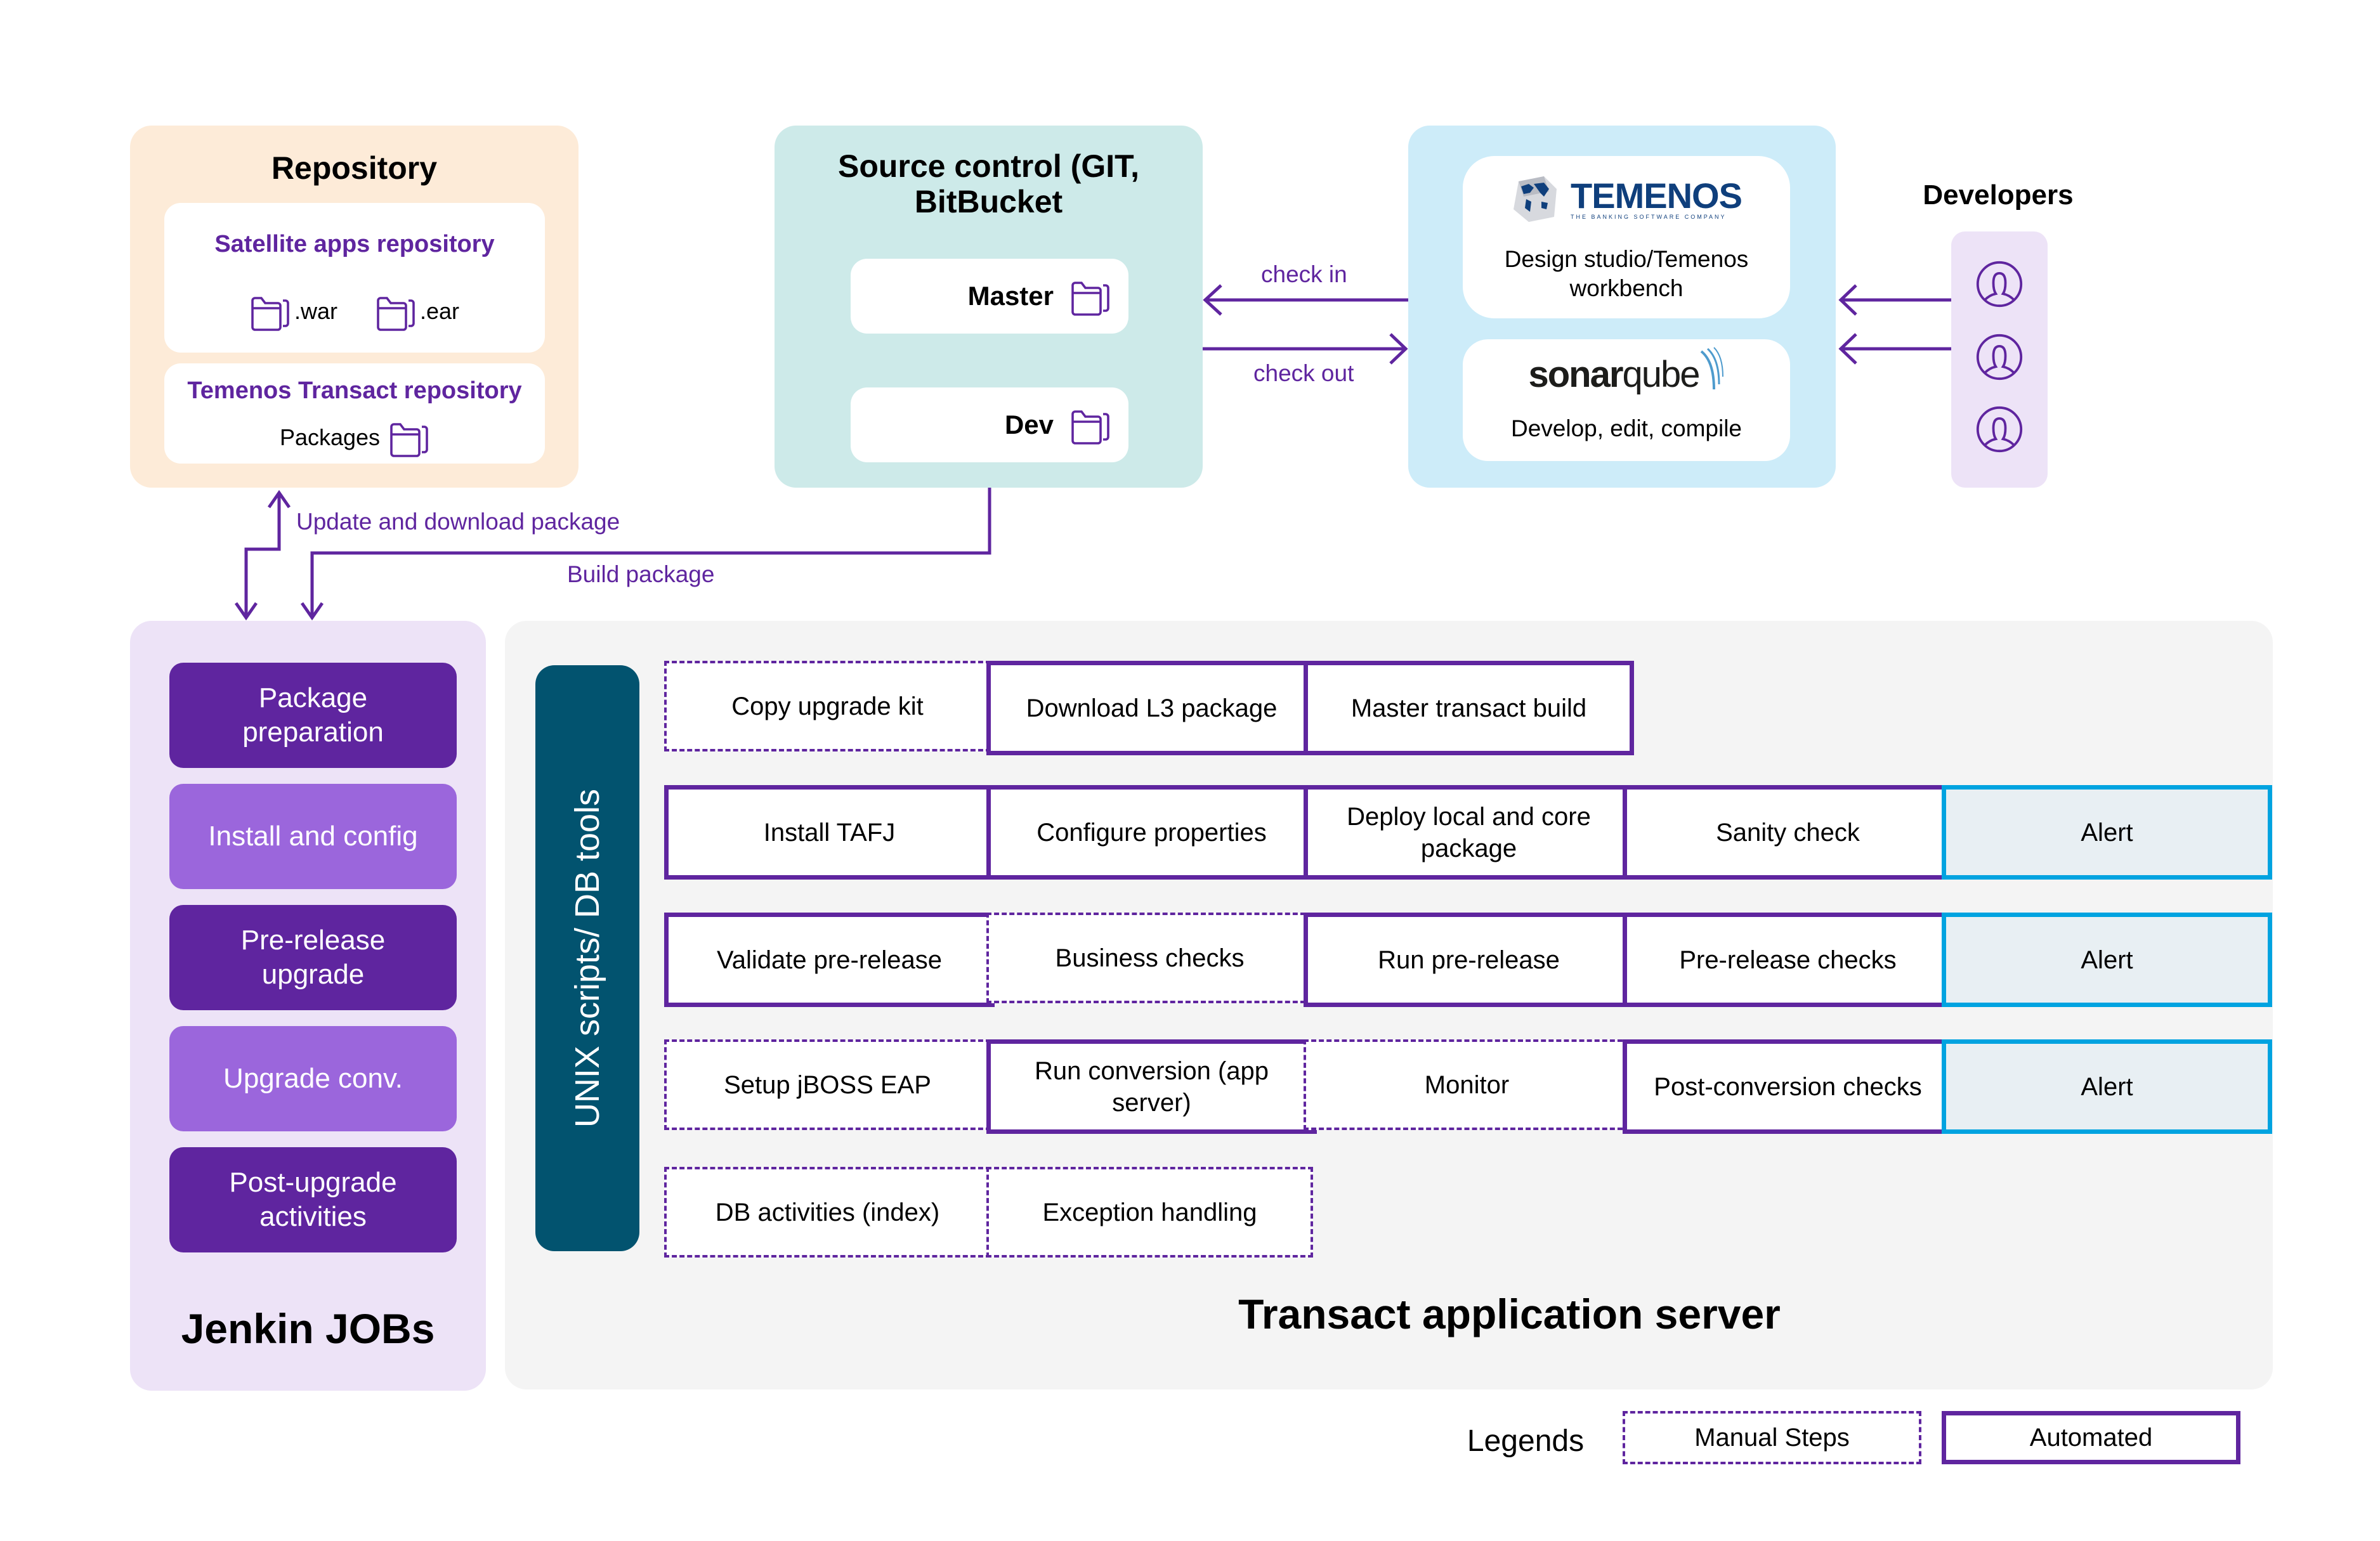 Image resolution: width=2380 pixels, height=1541 pixels. I want to click on job-label: Post-upgrade, so click(313, 1182).